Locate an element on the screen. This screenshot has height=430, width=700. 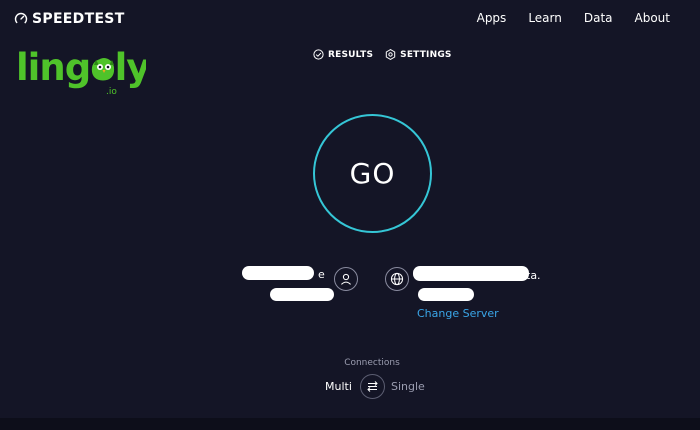
footer-strip is located at coordinates (350, 424).